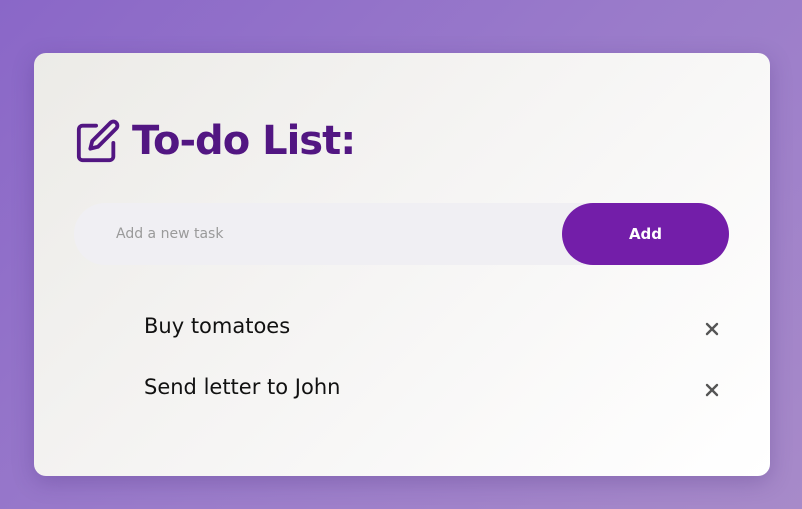 The image size is (802, 509). I want to click on task-text: Buy tomatoes, so click(217, 325).